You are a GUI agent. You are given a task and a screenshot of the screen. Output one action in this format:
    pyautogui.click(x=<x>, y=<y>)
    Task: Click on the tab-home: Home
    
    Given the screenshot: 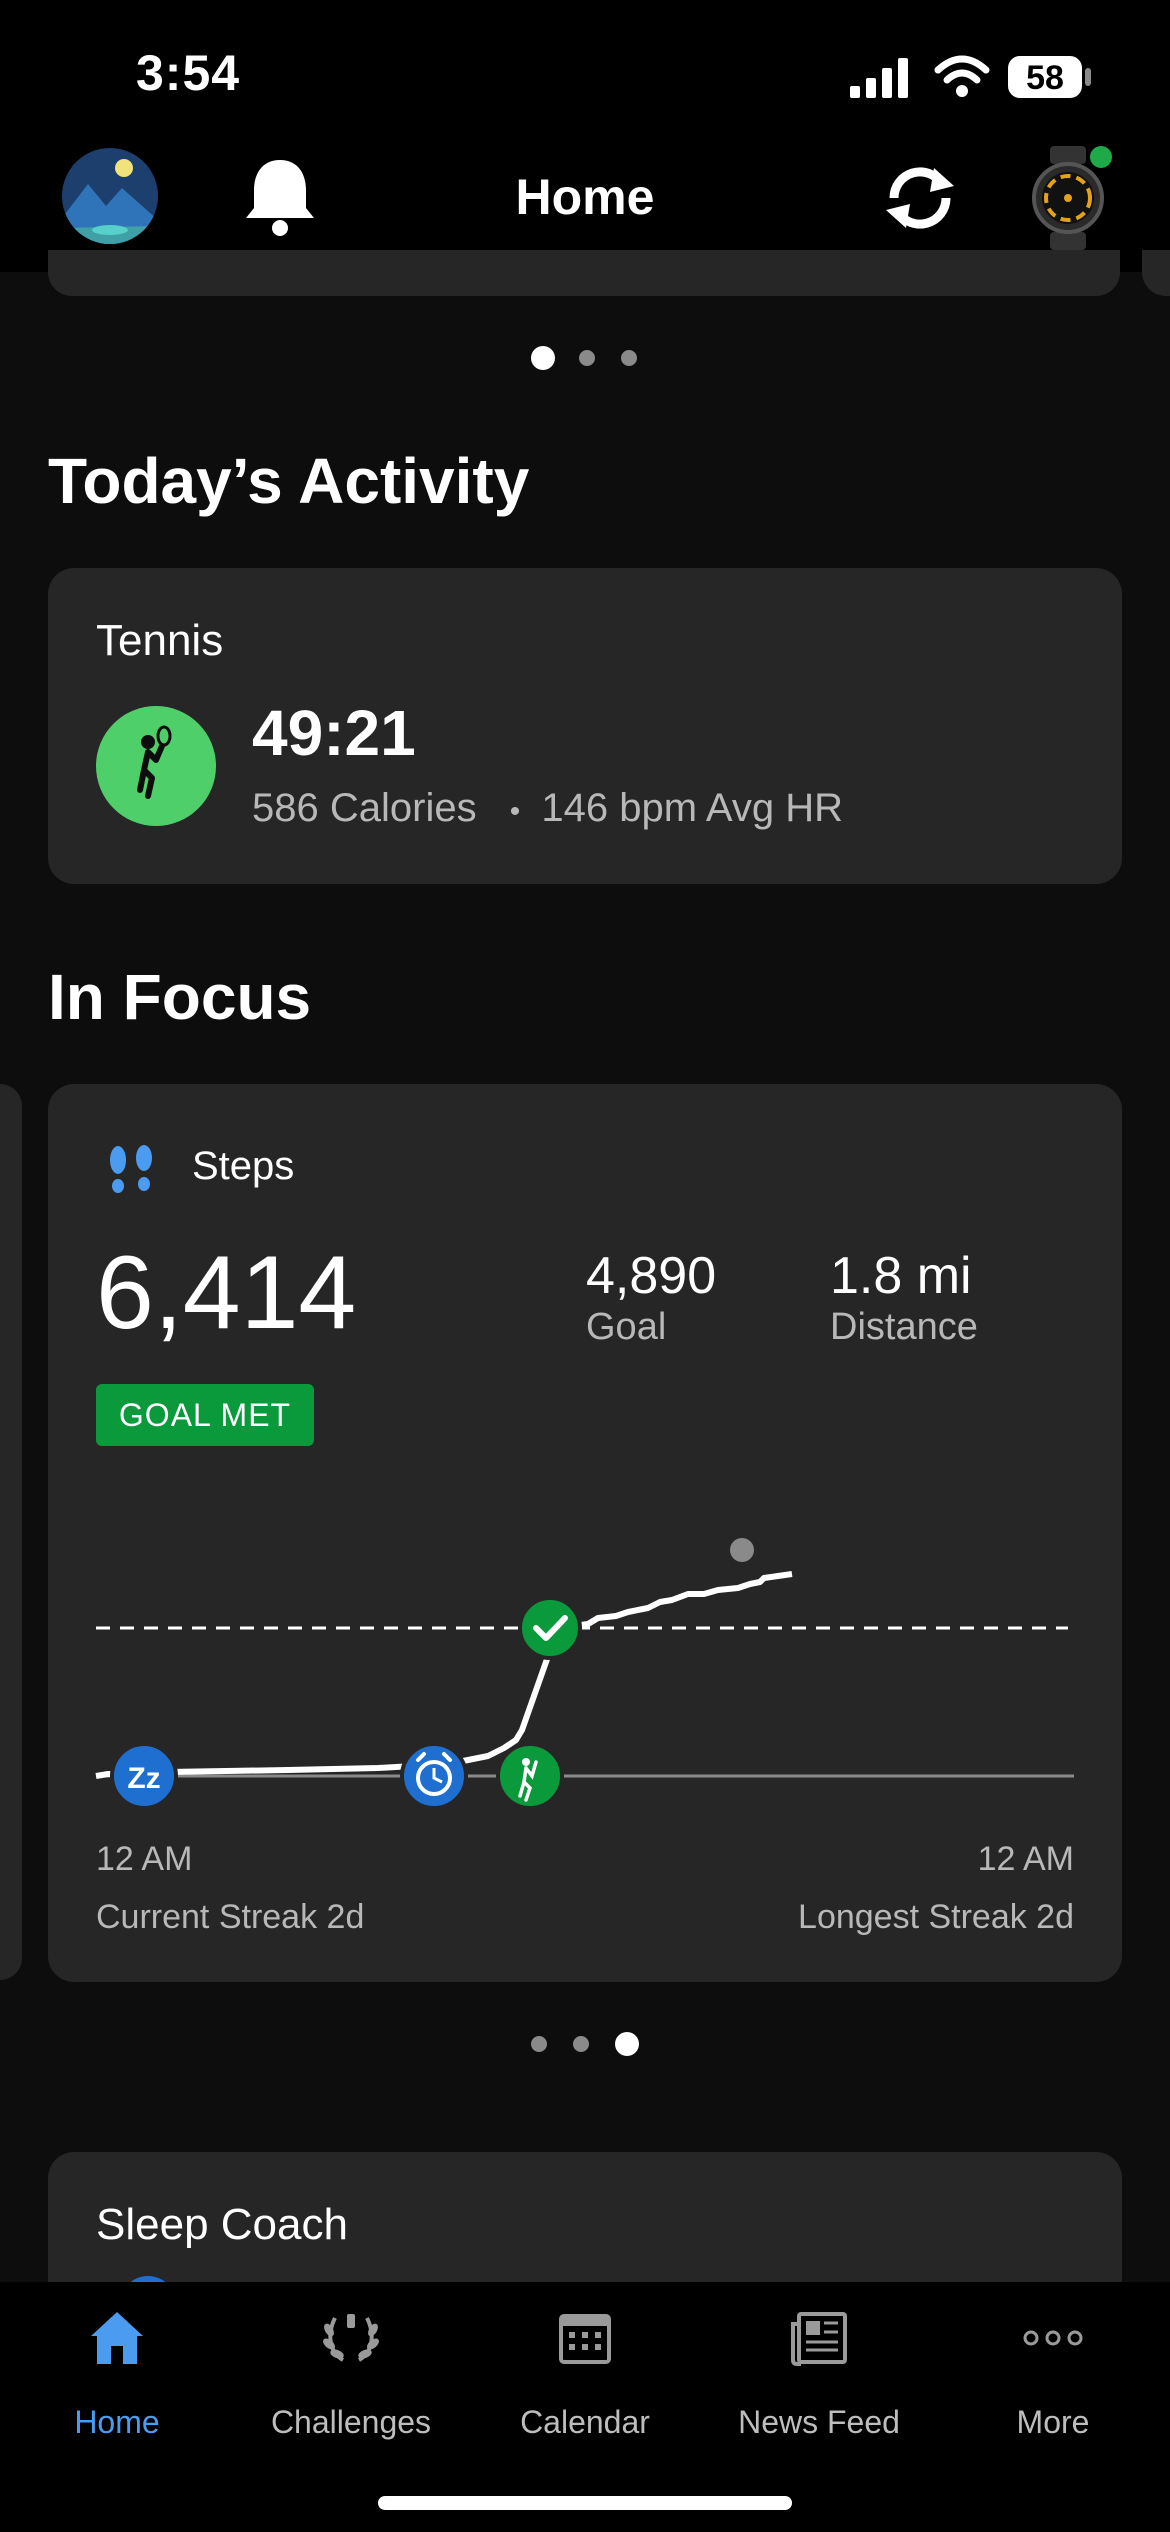 What is the action you would take?
    pyautogui.click(x=117, y=2362)
    